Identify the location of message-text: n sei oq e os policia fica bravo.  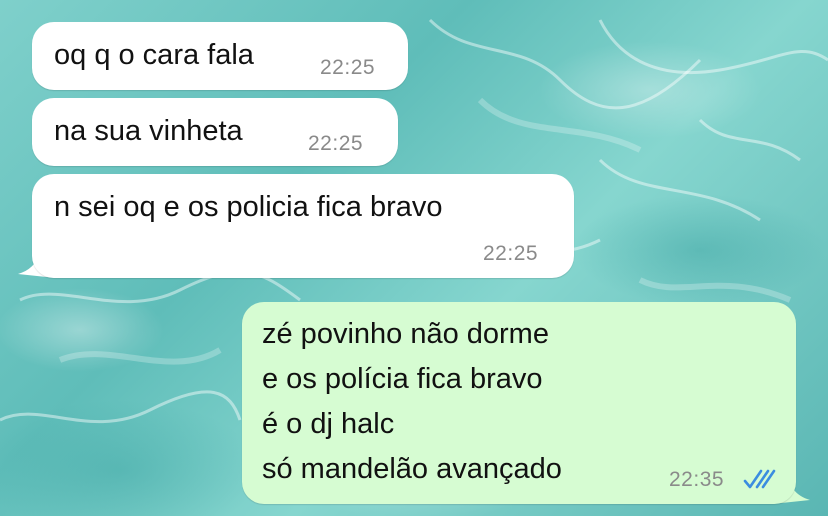
(248, 207).